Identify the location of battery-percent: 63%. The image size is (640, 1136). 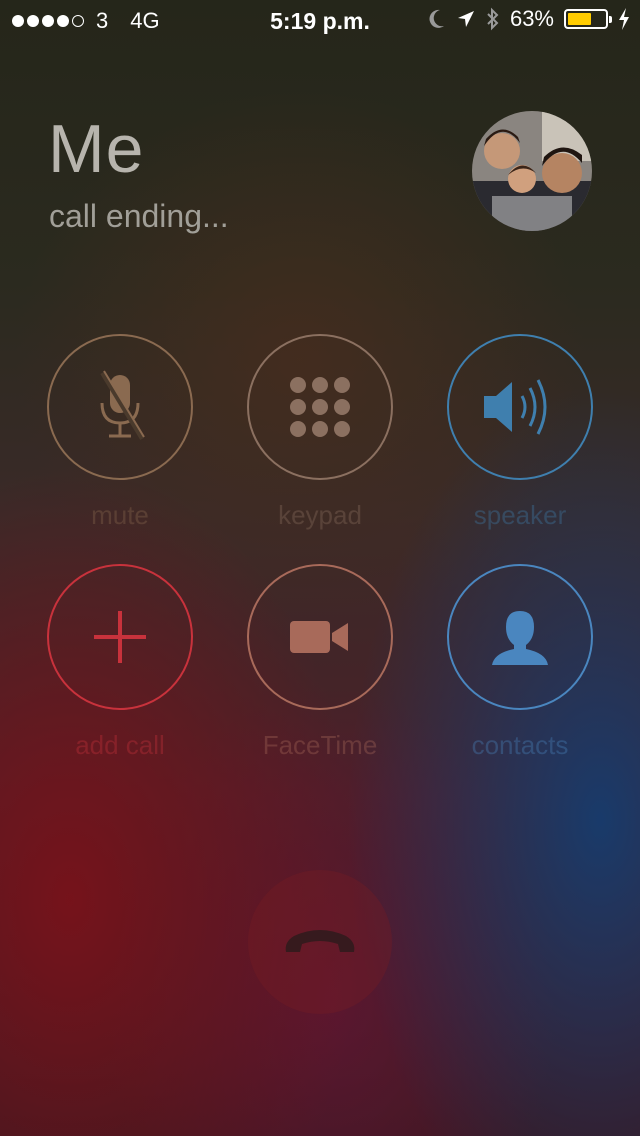
(531, 18).